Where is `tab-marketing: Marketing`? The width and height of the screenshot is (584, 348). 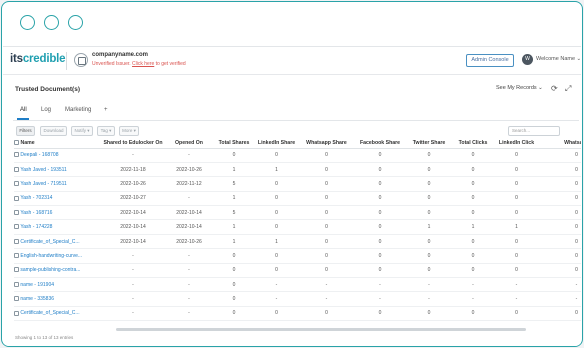
tab-marketing: Marketing is located at coordinates (78, 110).